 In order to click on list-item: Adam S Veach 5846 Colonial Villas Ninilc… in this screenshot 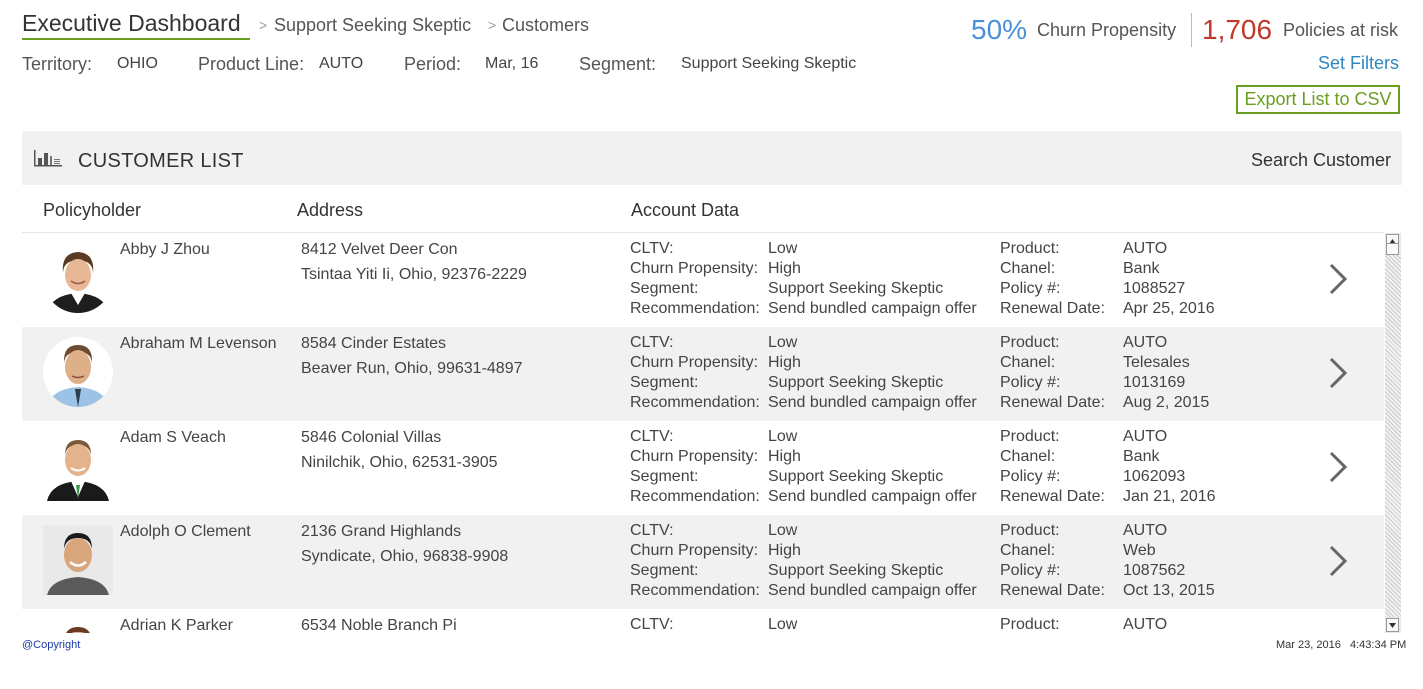, I will do `click(703, 468)`.